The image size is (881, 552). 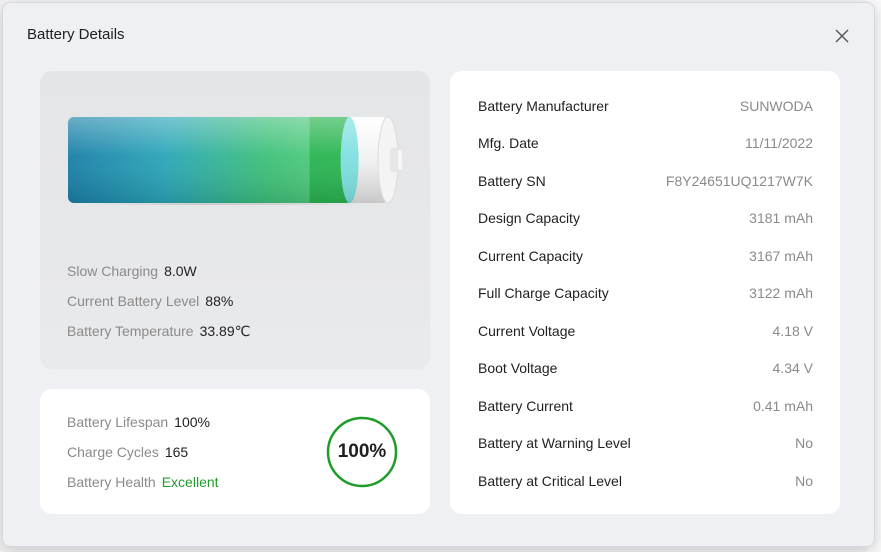 What do you see at coordinates (776, 106) in the screenshot?
I see `info-value: SUNWODA` at bounding box center [776, 106].